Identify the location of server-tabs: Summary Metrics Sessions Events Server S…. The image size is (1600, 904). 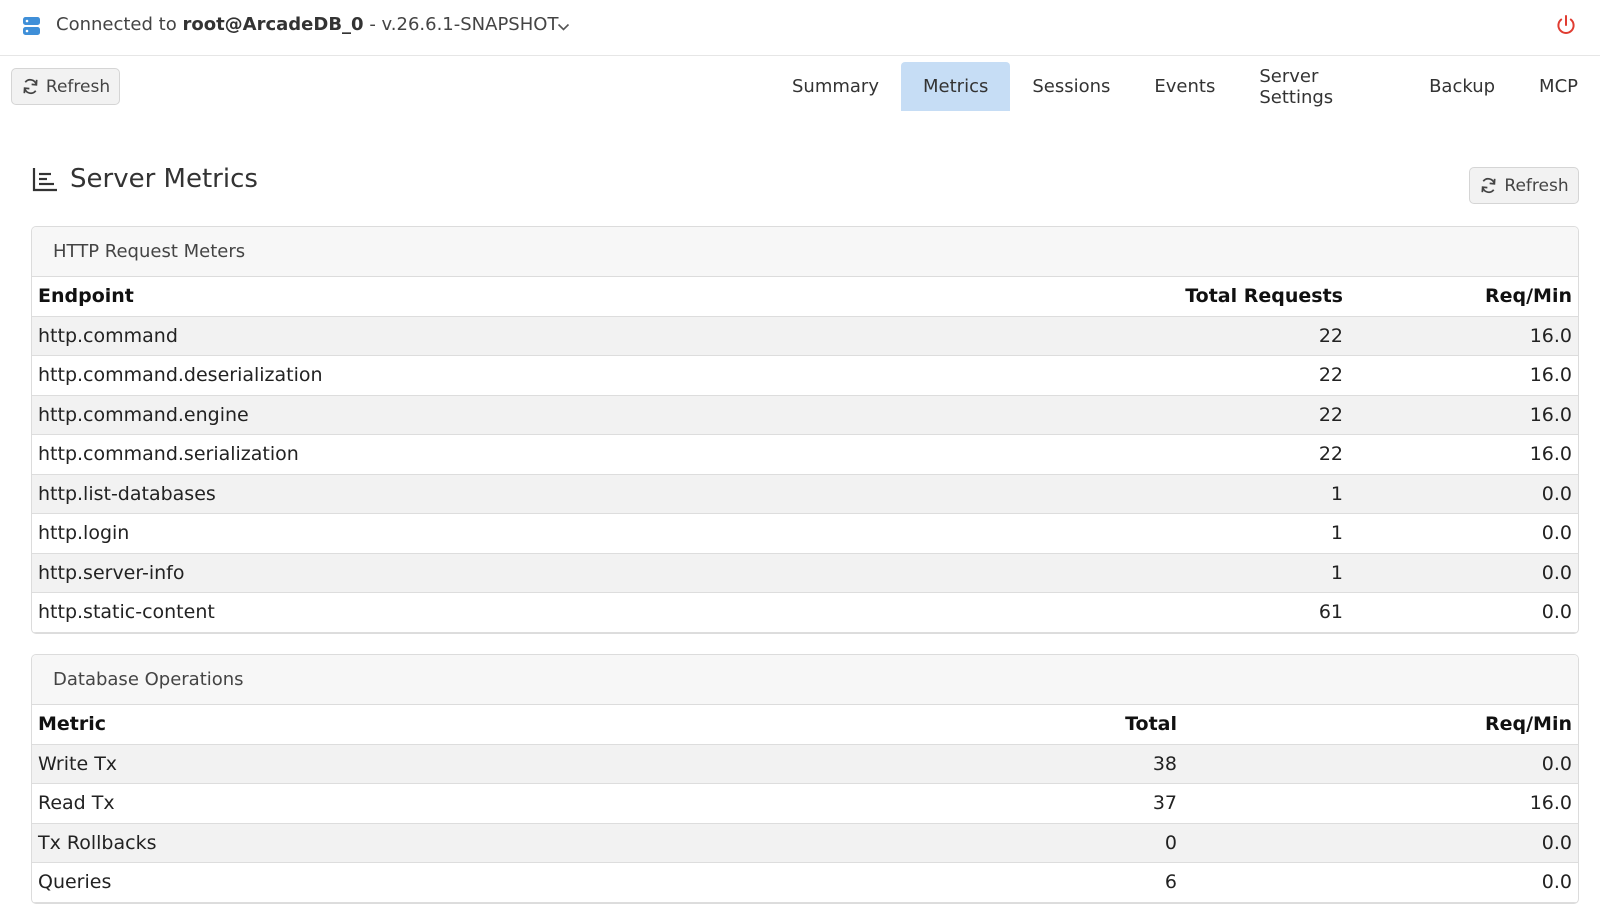
(1185, 86).